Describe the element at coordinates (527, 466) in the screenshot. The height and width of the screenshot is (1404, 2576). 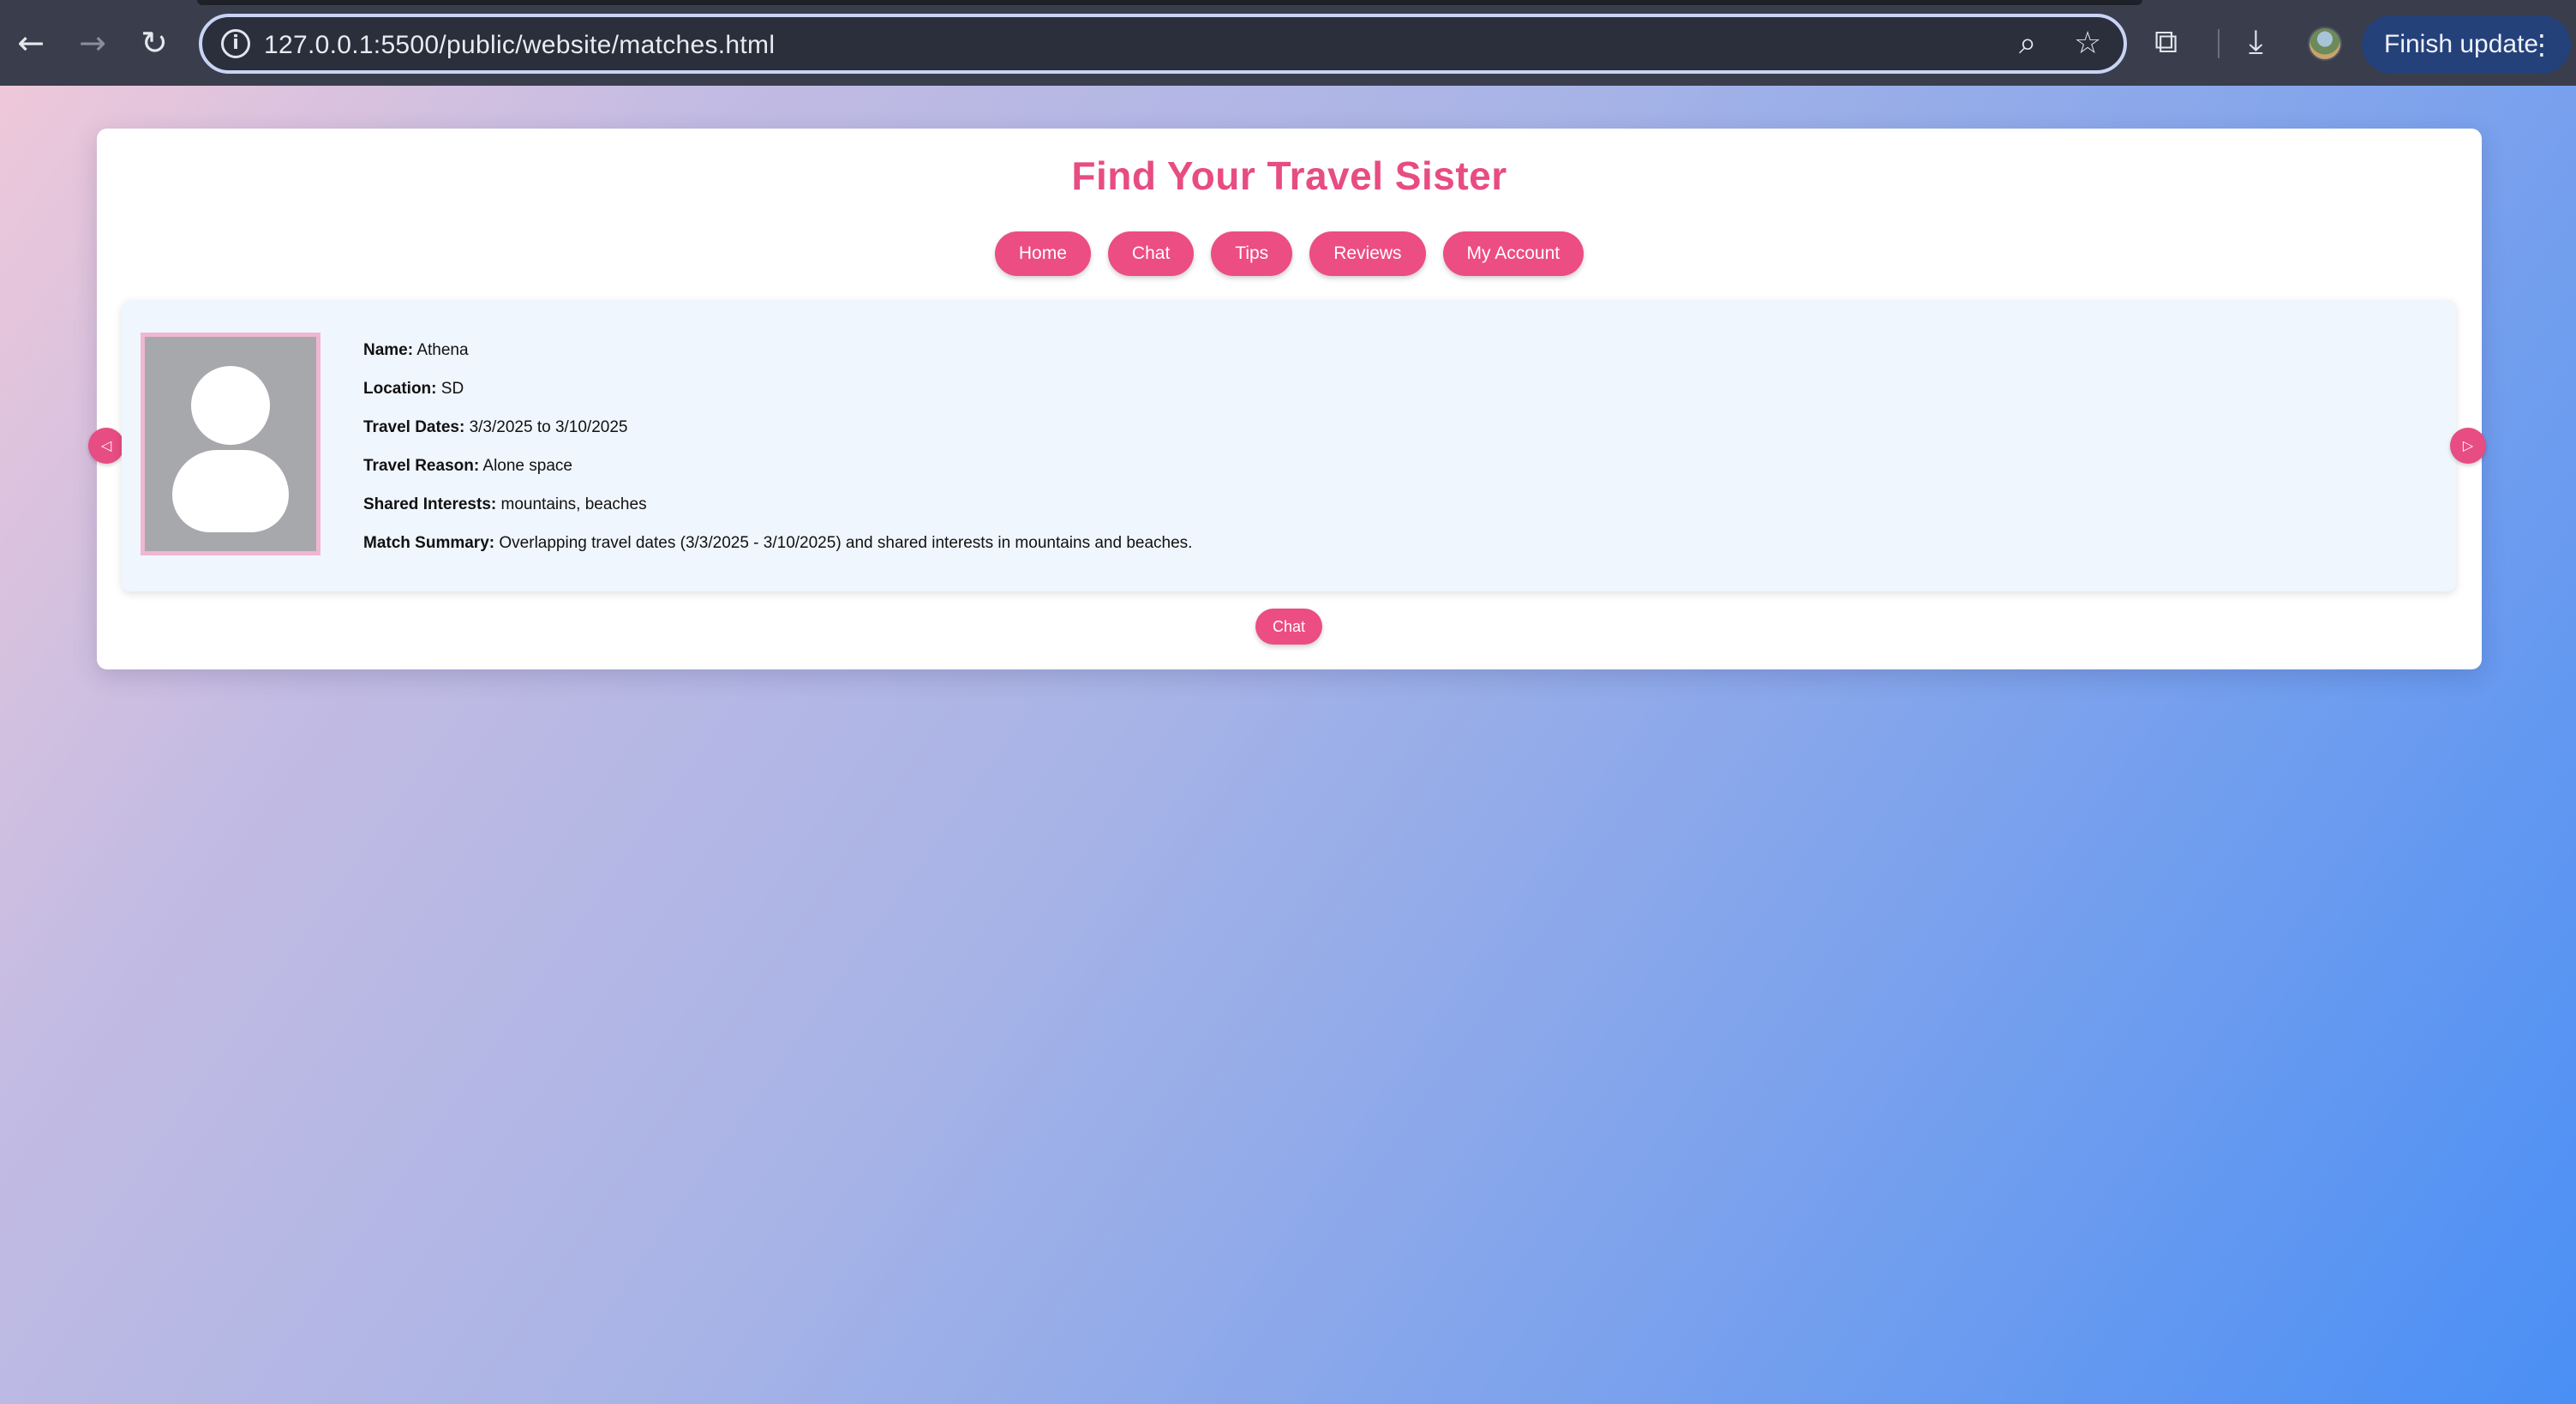
I see `detail-value: Alone space` at that location.